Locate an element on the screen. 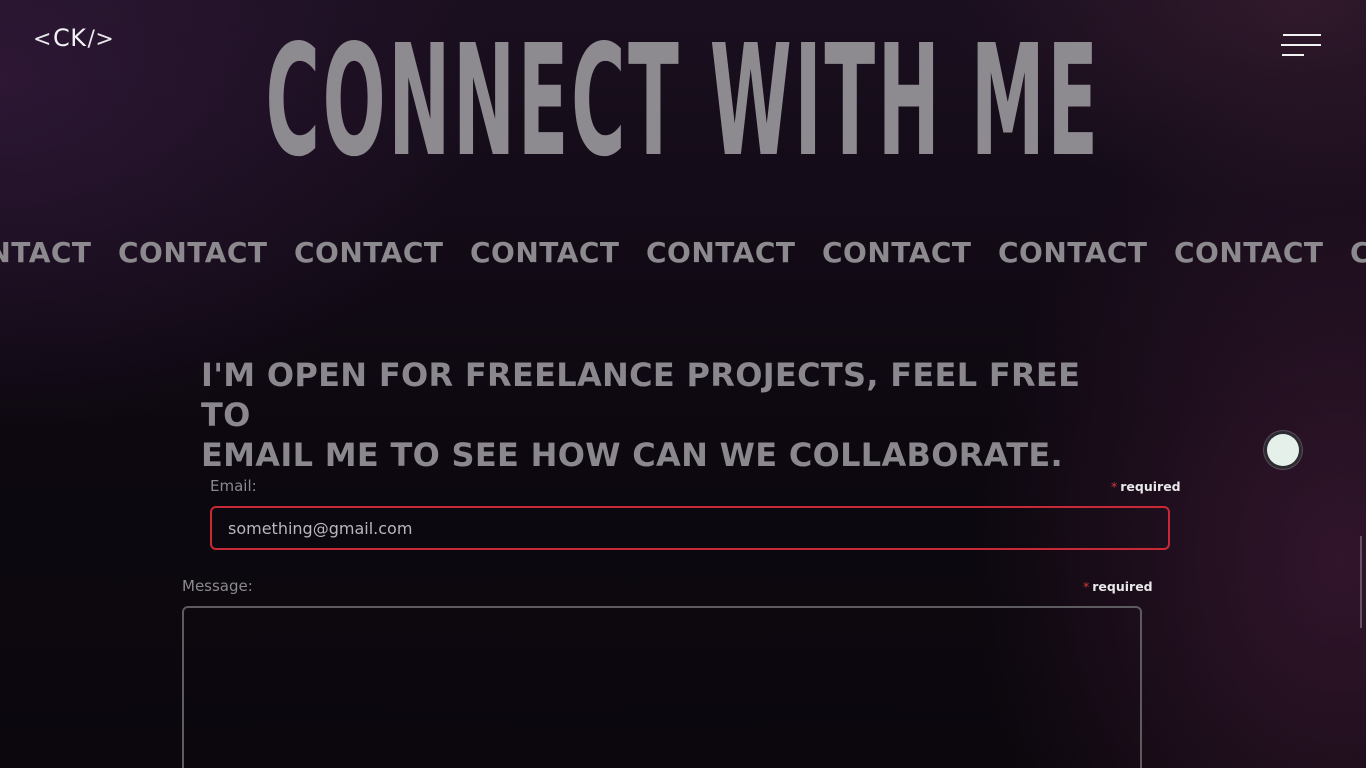 Image resolution: width=1366 pixels, height=768 pixels. hamburger-menu-icon is located at coordinates (1301, 46).